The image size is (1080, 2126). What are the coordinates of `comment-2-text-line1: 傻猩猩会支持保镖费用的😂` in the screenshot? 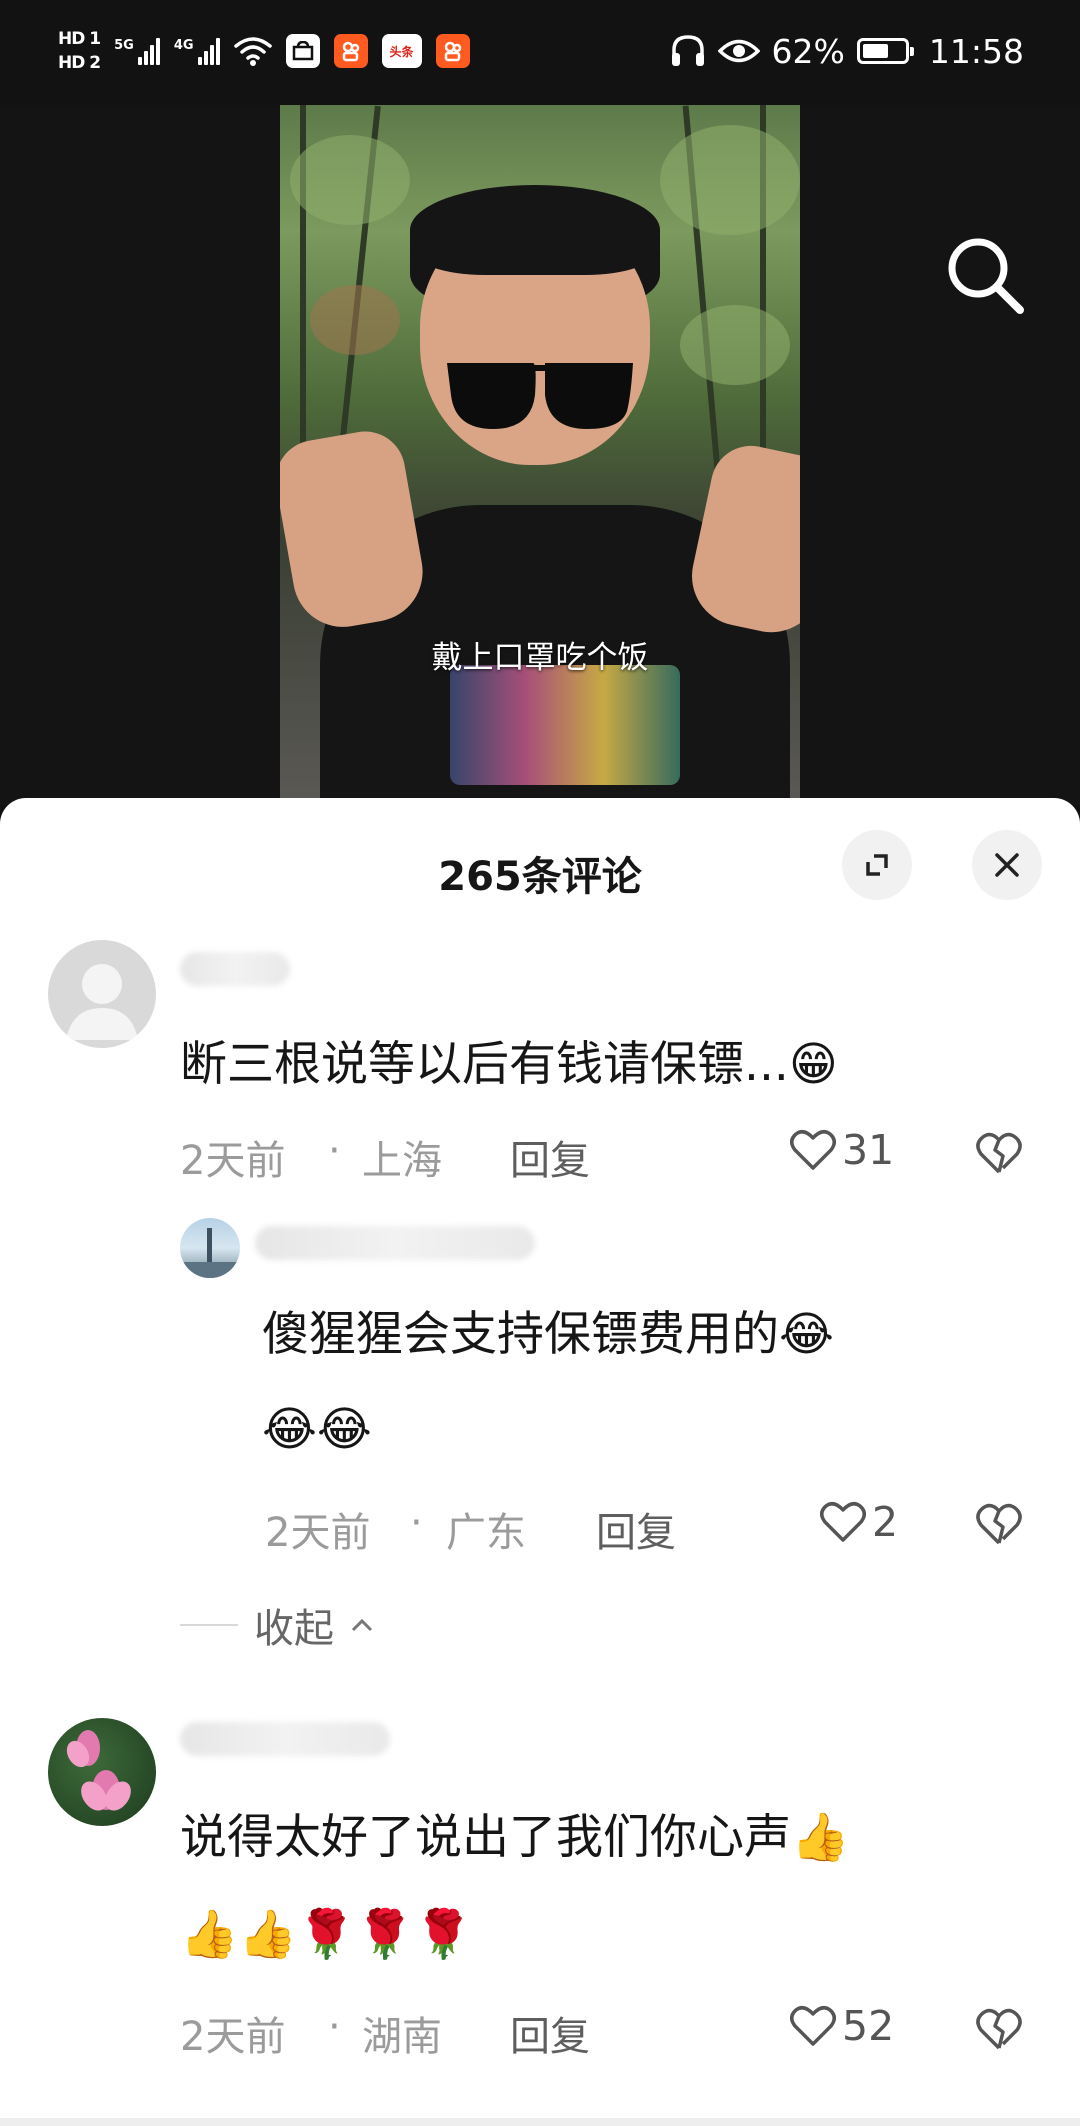 It's located at (548, 1334).